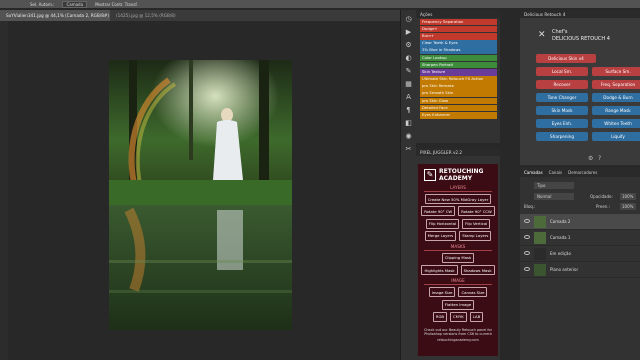 This screenshot has height=360, width=640. Describe the element at coordinates (582, 172) in the screenshot. I see `tab-paths: Demarcadores` at that location.